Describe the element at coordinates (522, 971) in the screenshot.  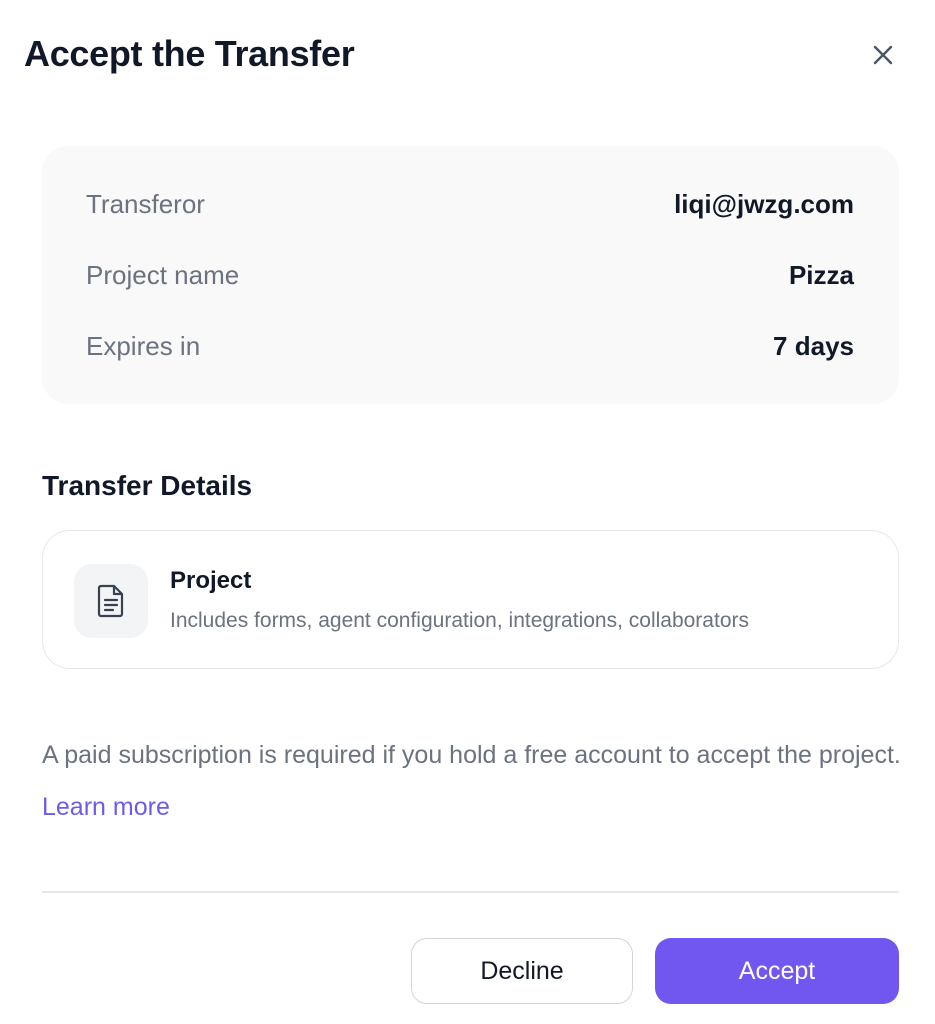
I see `decline-button: Decline` at that location.